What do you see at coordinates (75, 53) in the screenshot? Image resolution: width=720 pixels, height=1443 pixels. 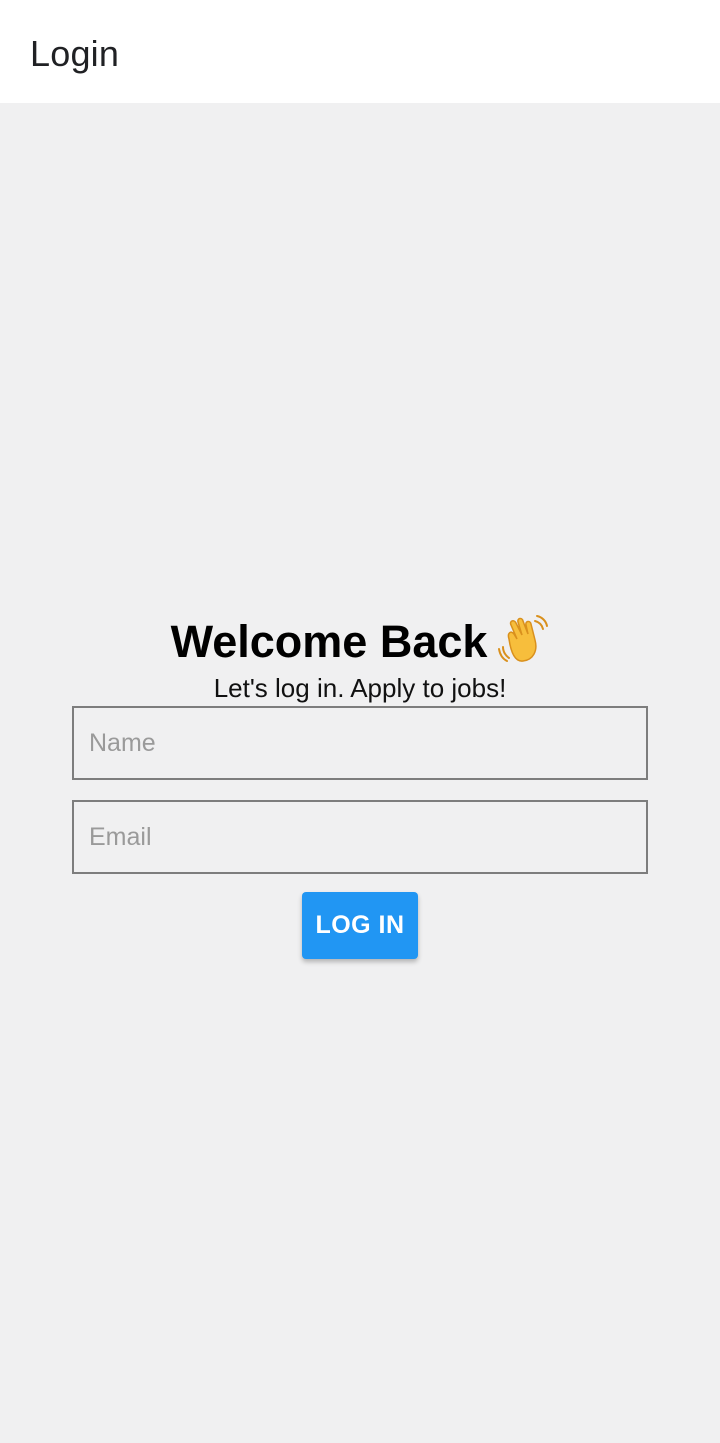 I see `page-title: Login` at bounding box center [75, 53].